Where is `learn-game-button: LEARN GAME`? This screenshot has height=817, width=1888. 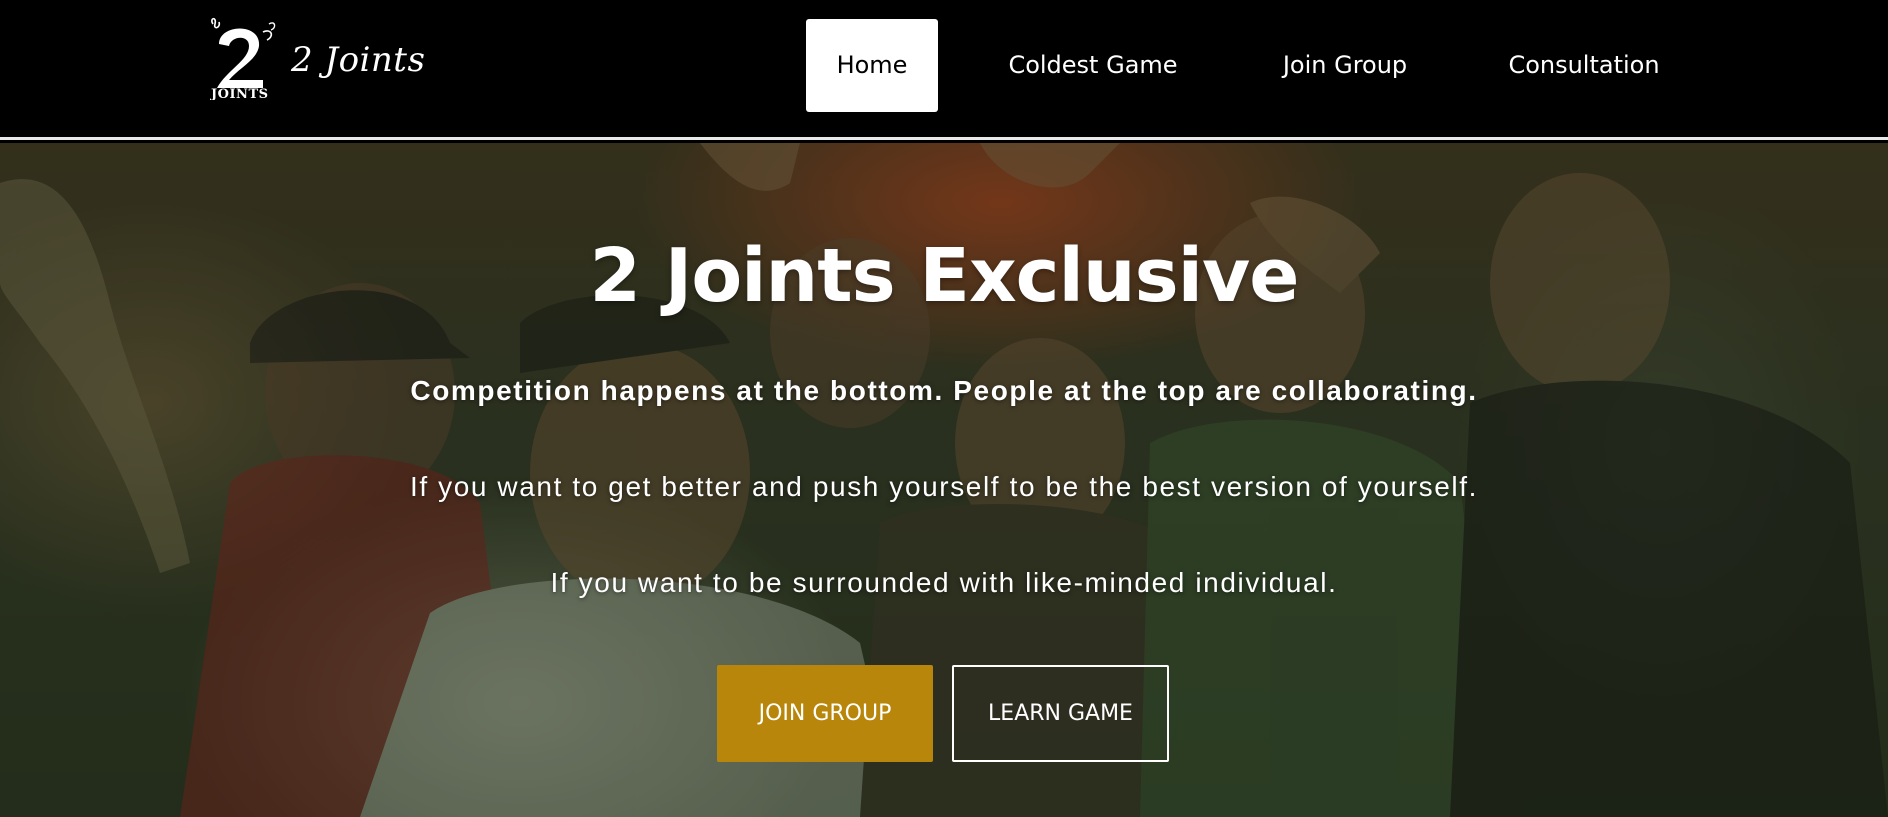 learn-game-button: LEARN GAME is located at coordinates (1060, 713).